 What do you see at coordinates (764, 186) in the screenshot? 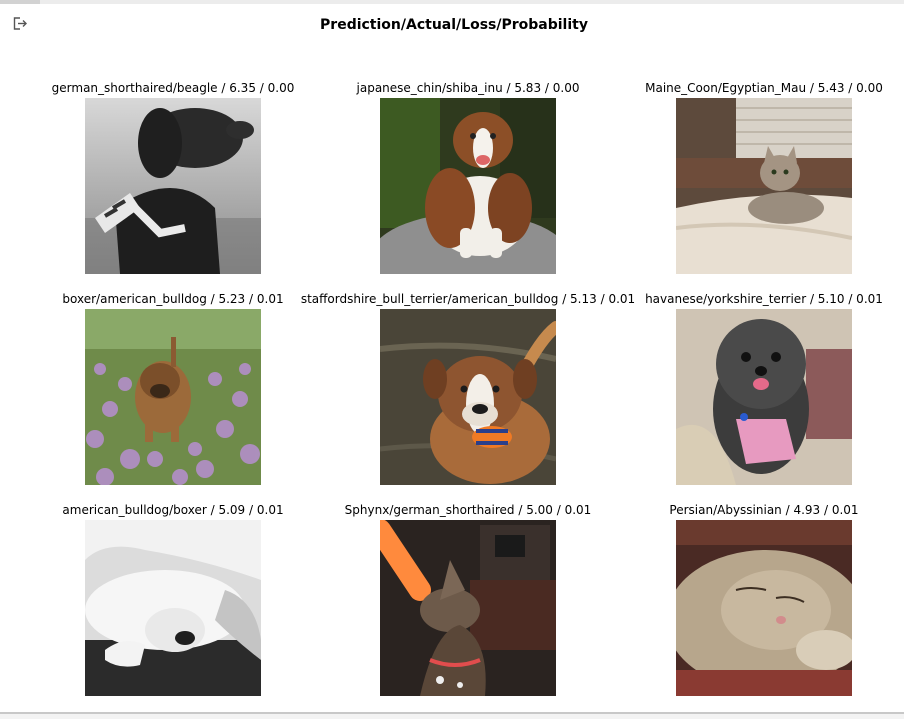
I see `image-tabby-cat` at bounding box center [764, 186].